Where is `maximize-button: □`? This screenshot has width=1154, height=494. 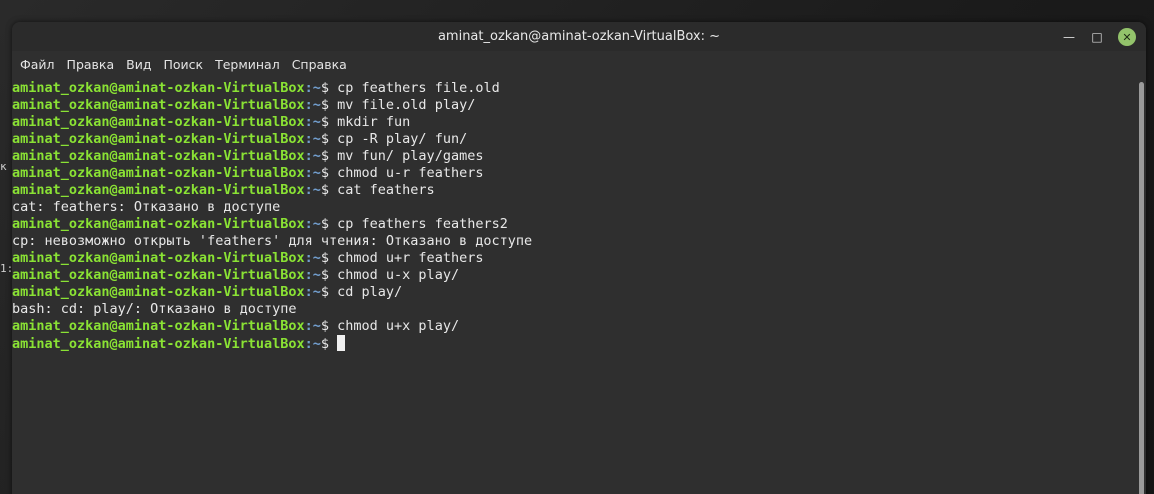
maximize-button: □ is located at coordinates (1097, 37).